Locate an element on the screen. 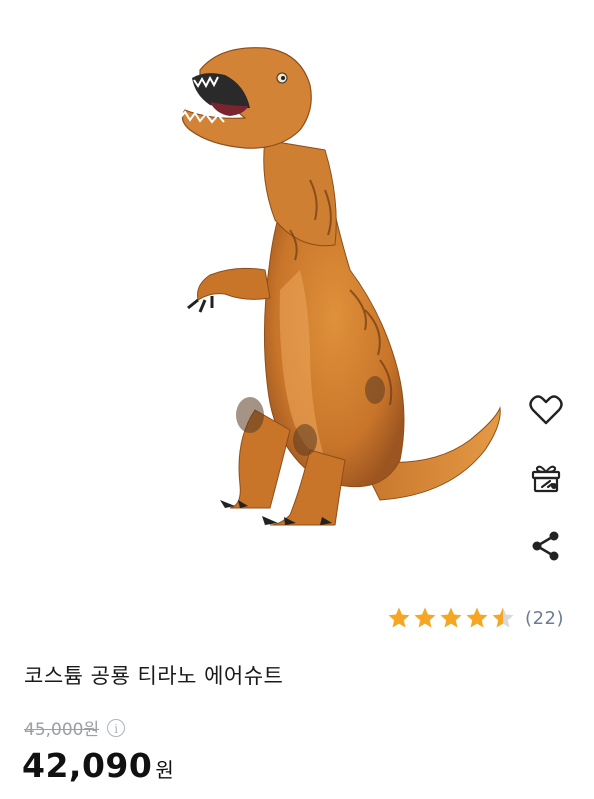  original-price-row: 45,000원 i is located at coordinates (75, 727).